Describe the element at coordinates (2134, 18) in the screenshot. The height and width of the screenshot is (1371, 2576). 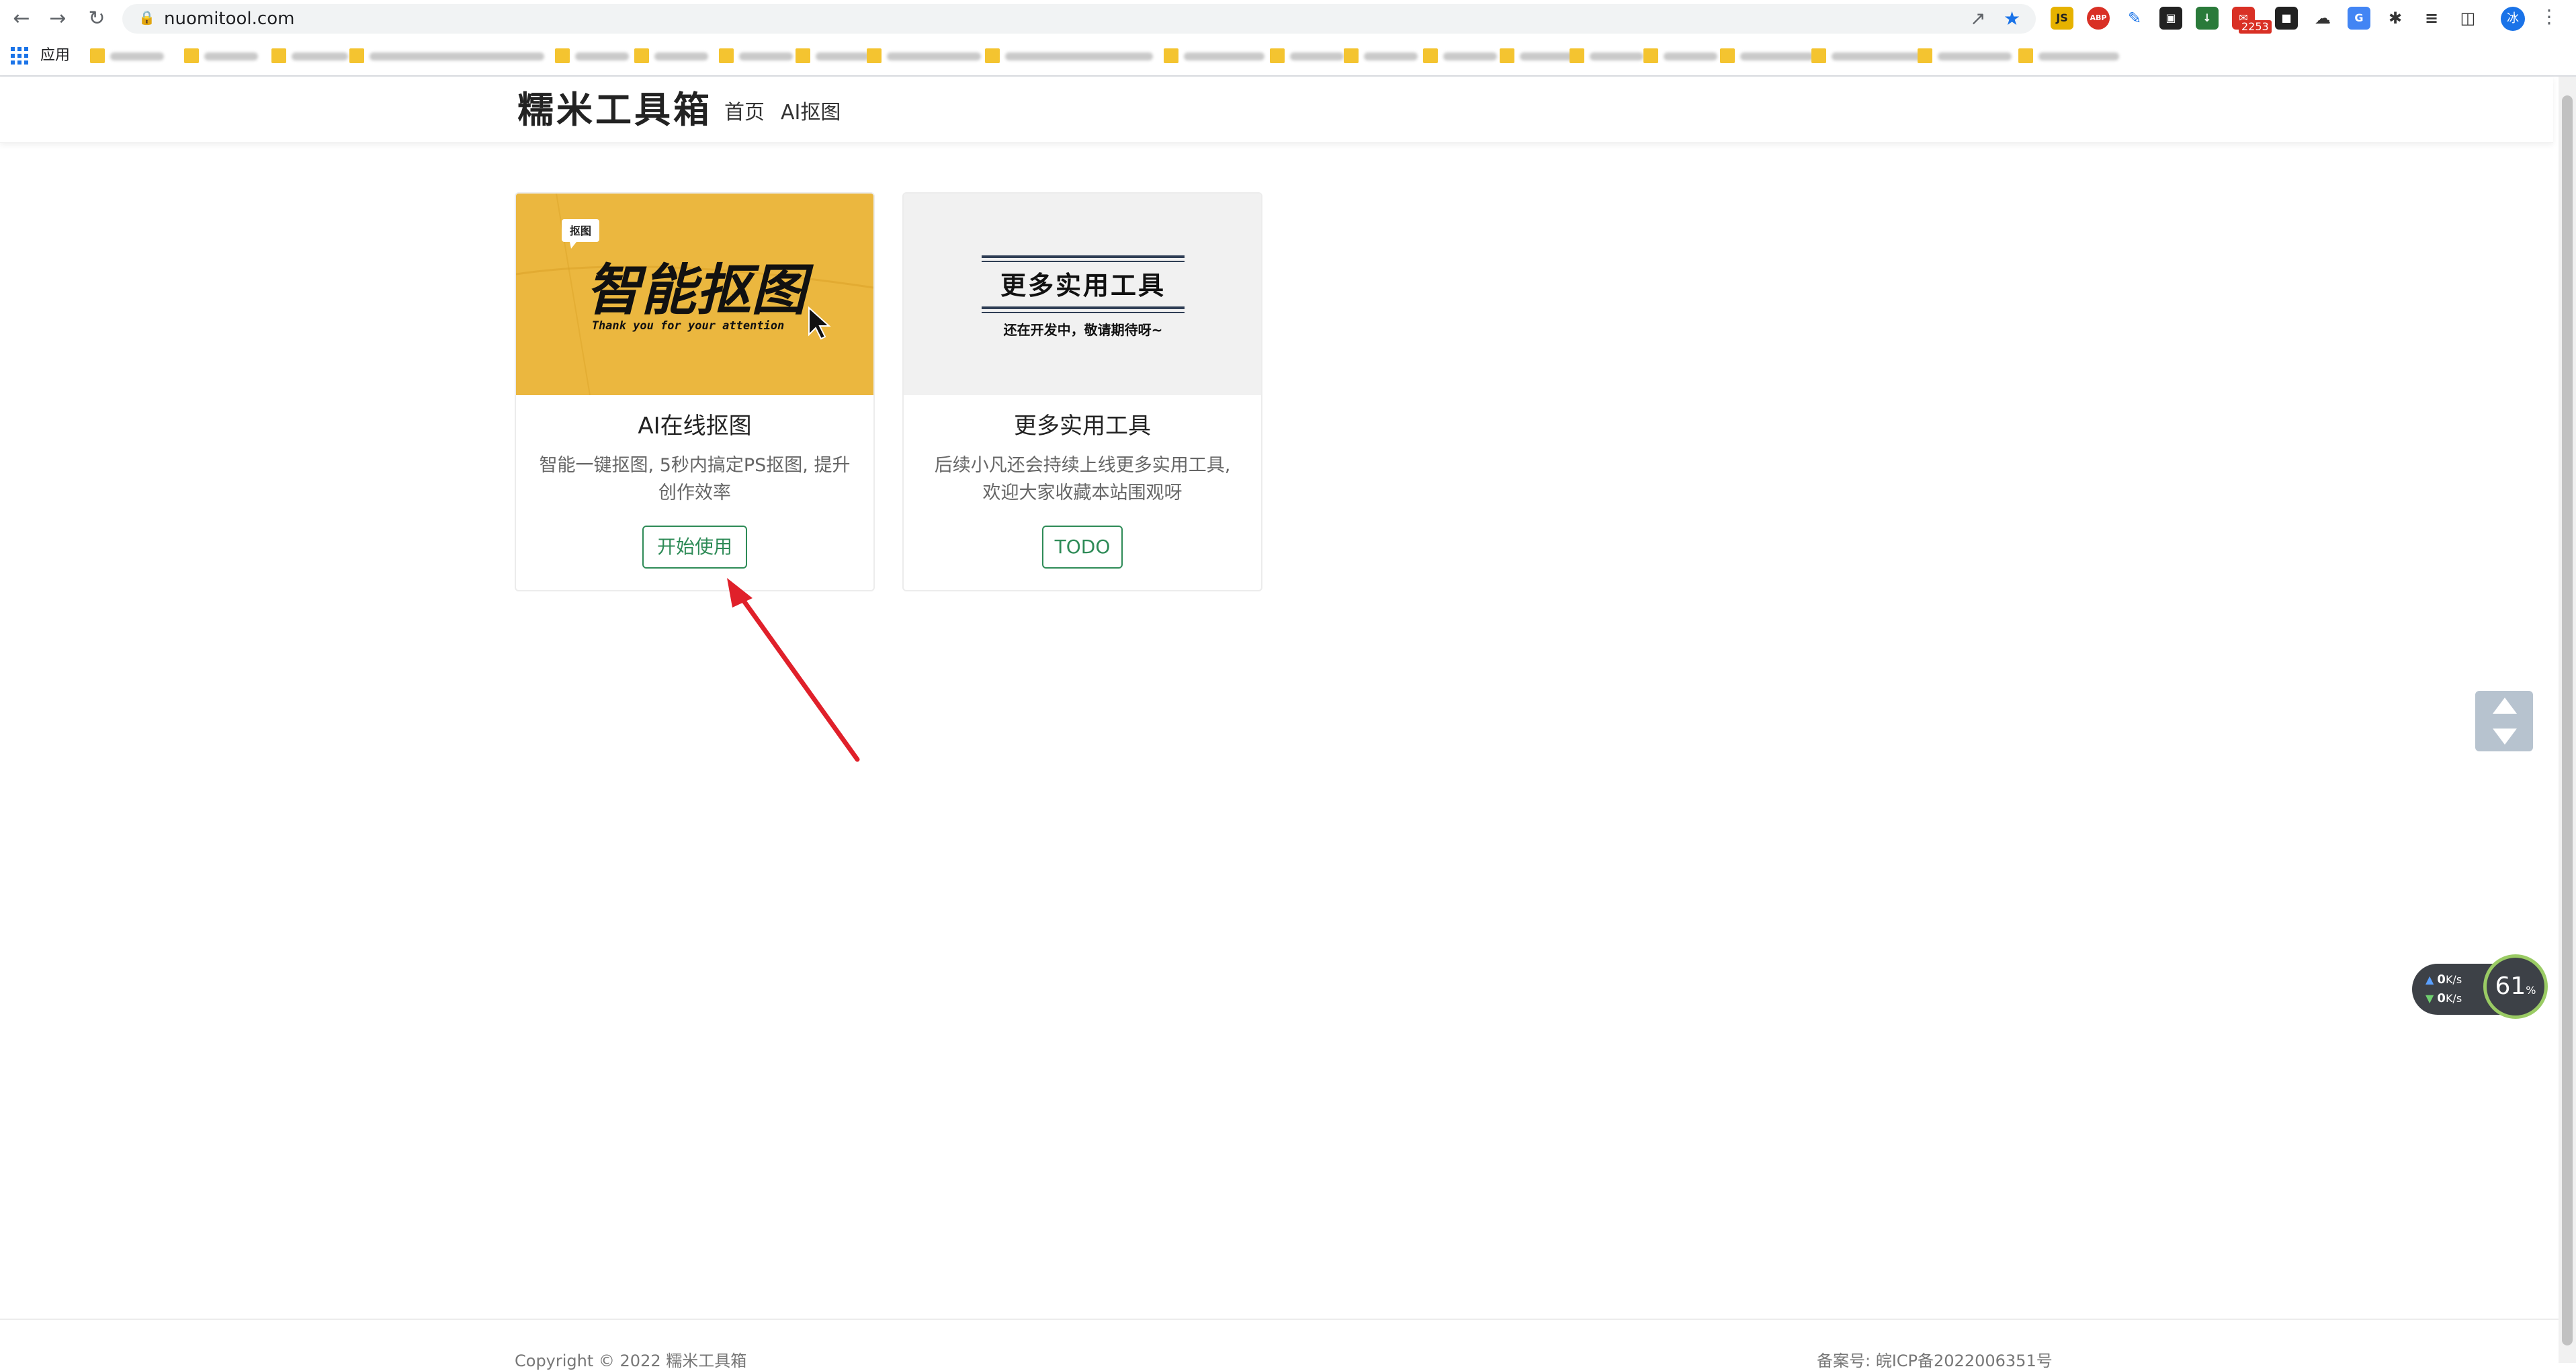
I see `eyedropper-icon: ✎` at that location.